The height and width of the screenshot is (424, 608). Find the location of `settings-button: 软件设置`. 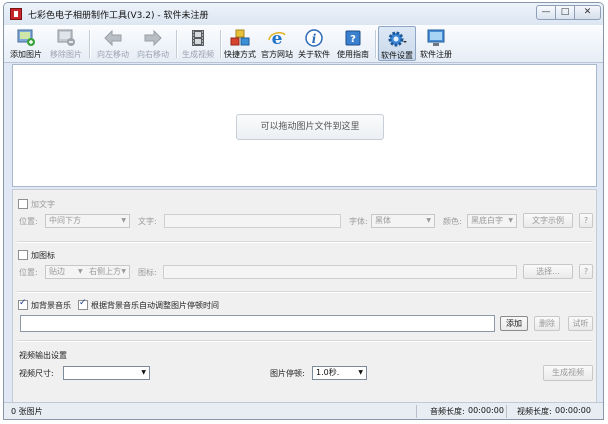

settings-button: 软件设置 is located at coordinates (397, 43).